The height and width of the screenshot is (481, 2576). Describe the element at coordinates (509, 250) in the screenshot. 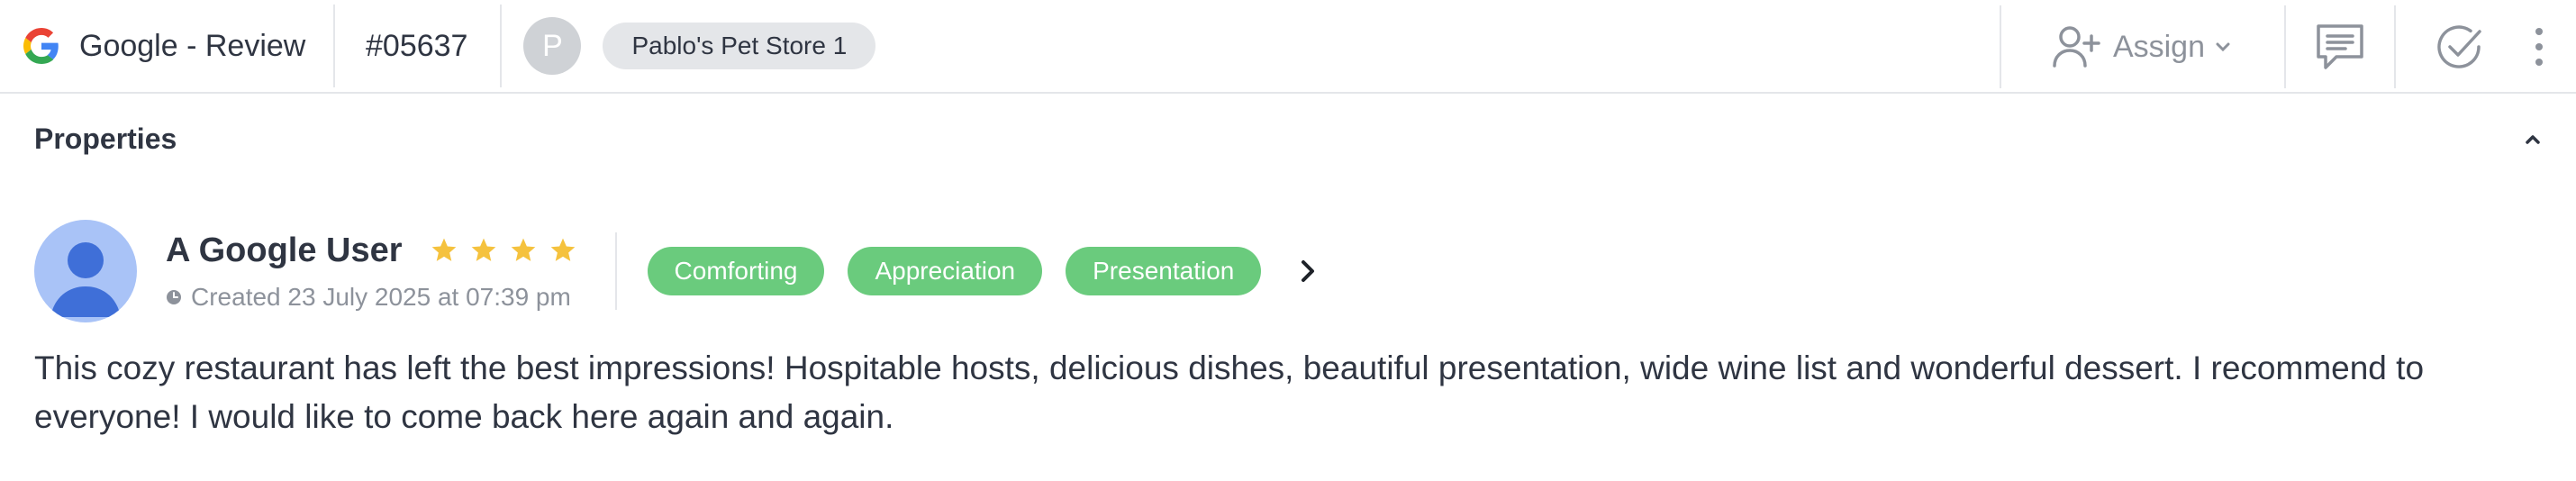

I see `star-rating` at that location.